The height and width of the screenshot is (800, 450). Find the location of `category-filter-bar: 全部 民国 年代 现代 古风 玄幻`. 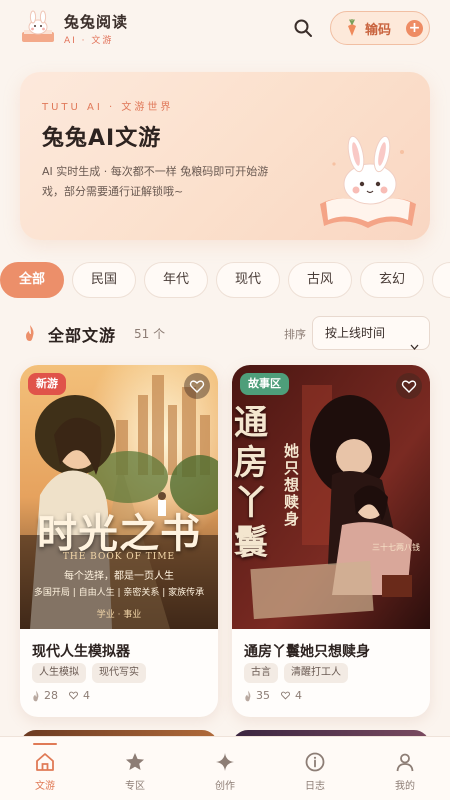

category-filter-bar: 全部 民国 年代 现代 古风 玄幻 is located at coordinates (225, 280).